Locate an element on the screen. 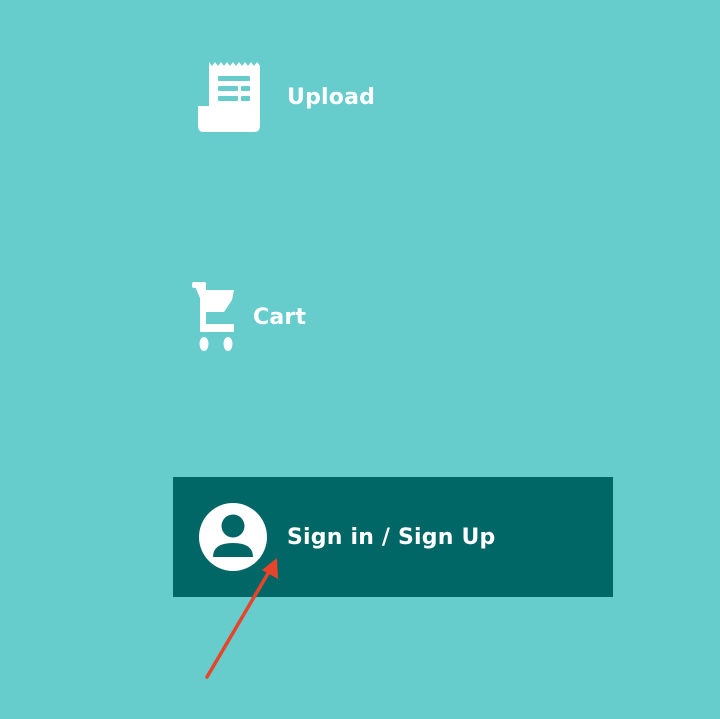 This screenshot has height=719, width=720. sign-in-label: Sign in / Sign Up is located at coordinates (391, 537).